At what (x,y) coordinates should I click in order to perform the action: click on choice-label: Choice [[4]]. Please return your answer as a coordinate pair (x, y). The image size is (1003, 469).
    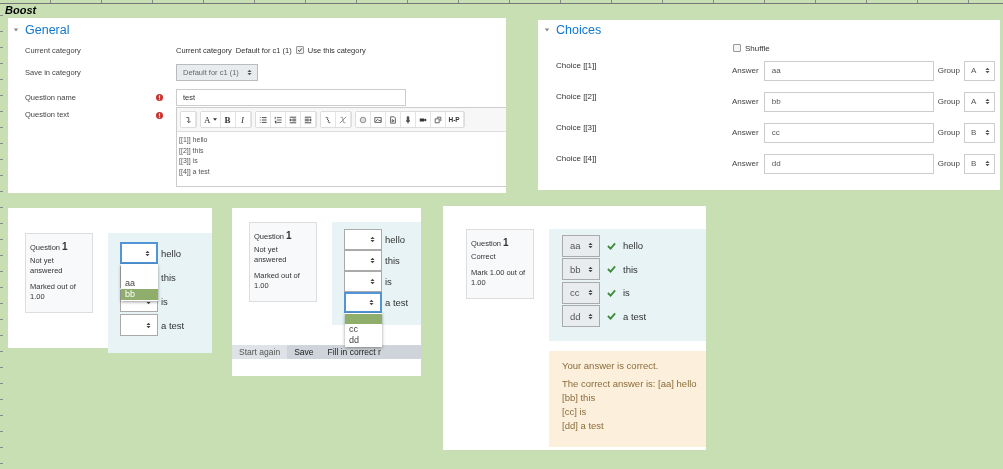
    Looking at the image, I should click on (577, 158).